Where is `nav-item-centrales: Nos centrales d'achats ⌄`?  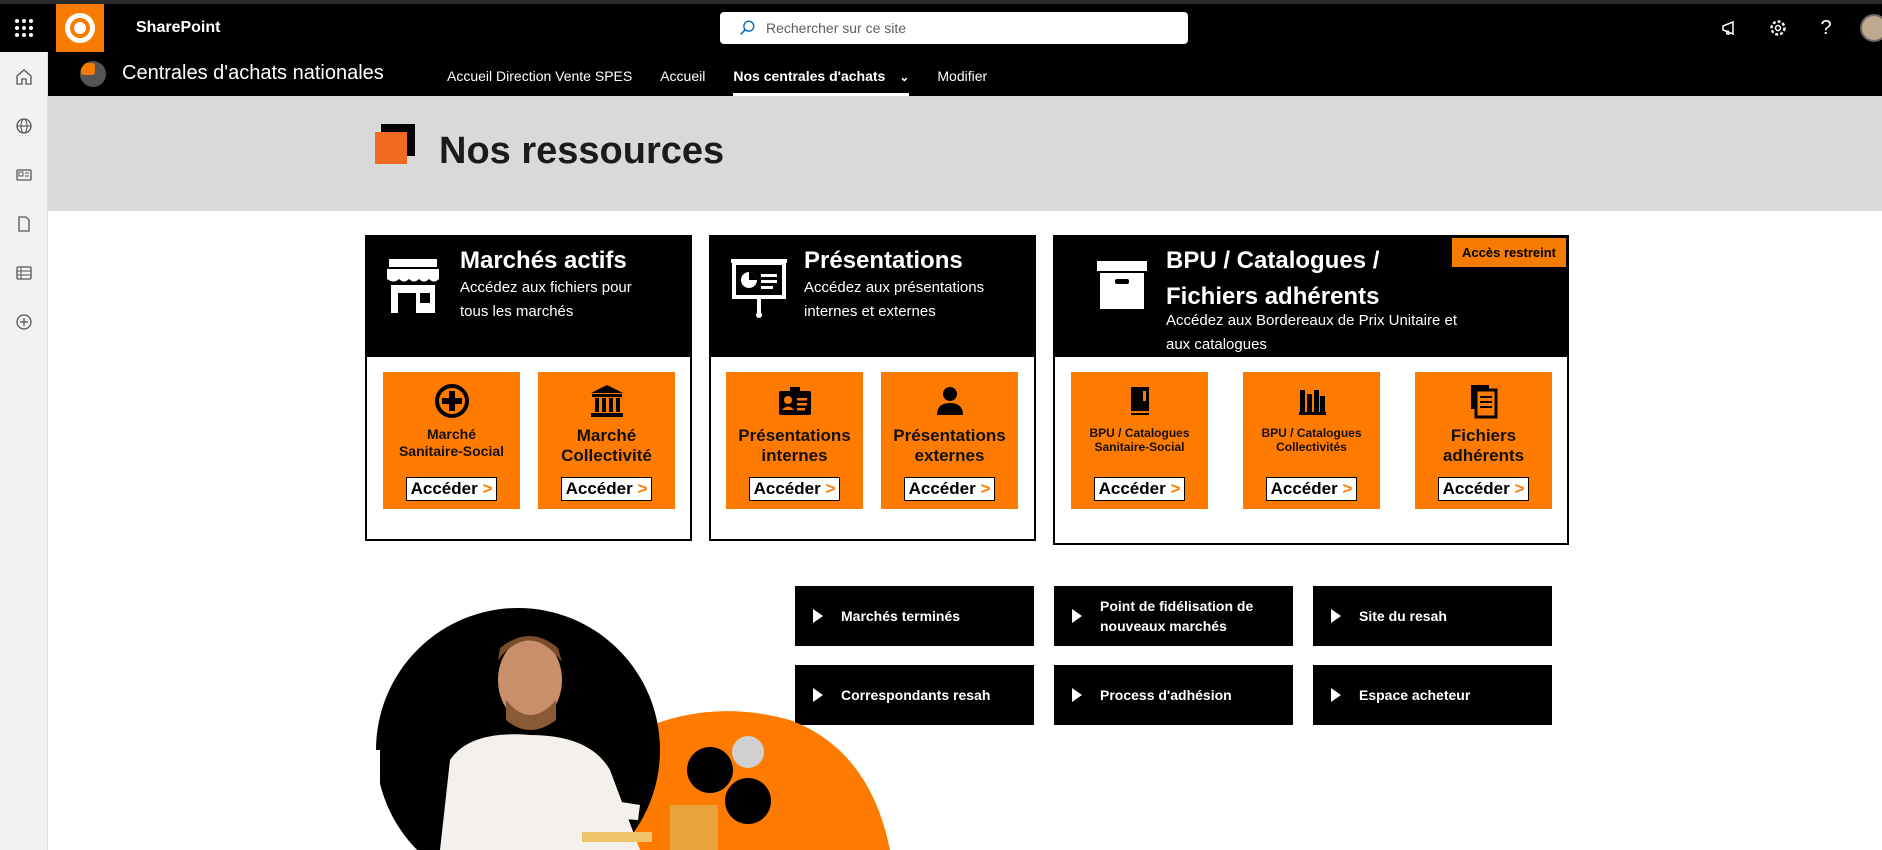
nav-item-centrales: Nos centrales d'achats ⌄ is located at coordinates (821, 74).